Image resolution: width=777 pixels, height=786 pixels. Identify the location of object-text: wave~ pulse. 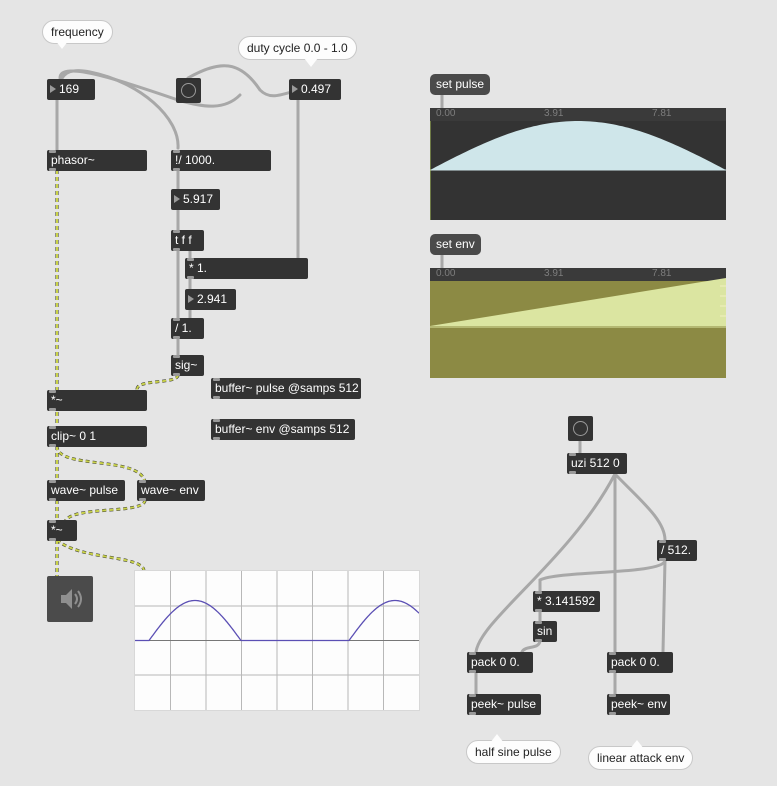
(85, 490).